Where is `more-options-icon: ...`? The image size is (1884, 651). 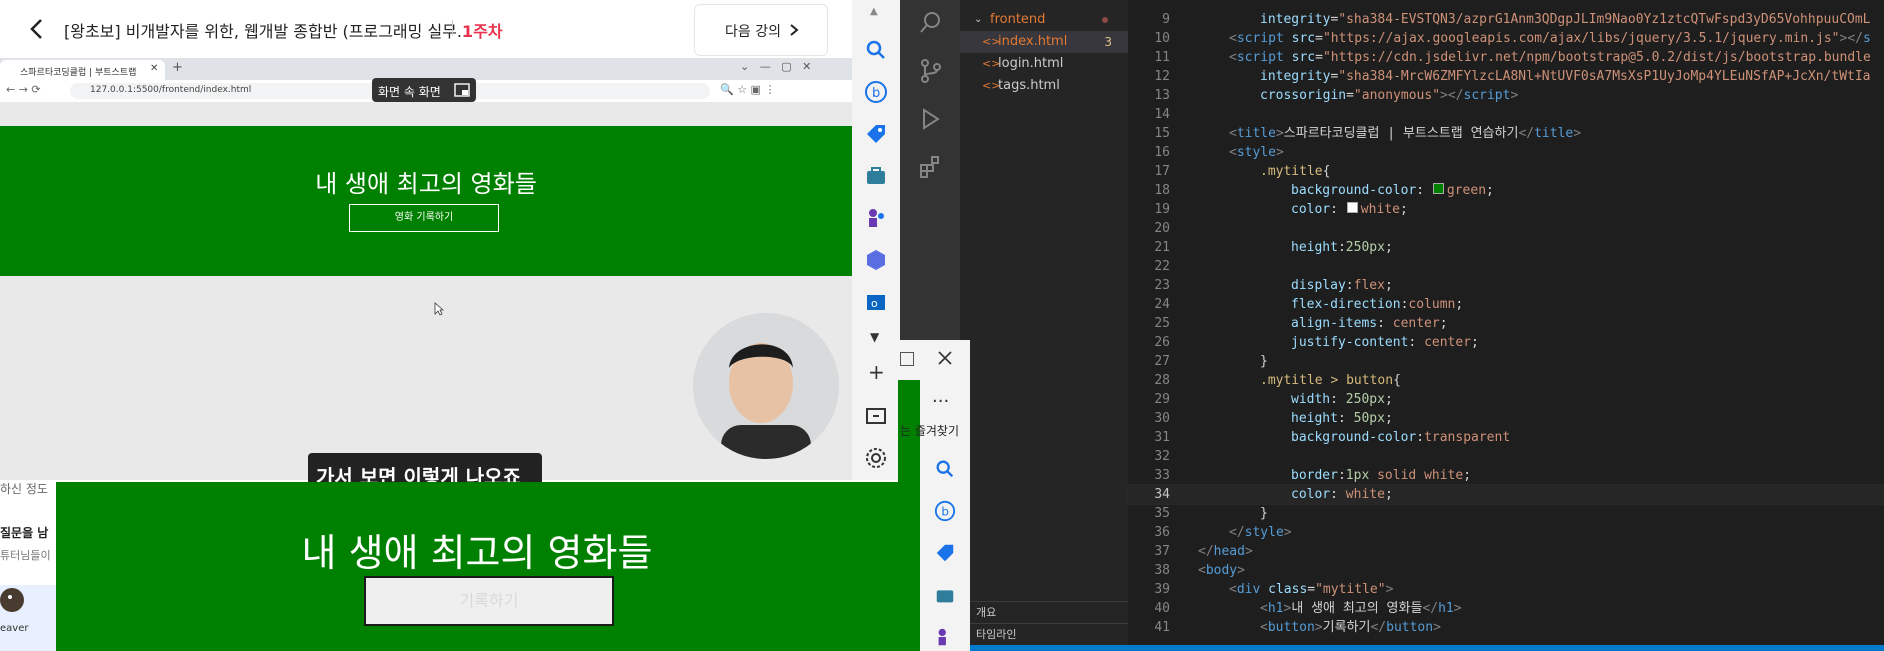
more-options-icon: ... is located at coordinates (940, 396).